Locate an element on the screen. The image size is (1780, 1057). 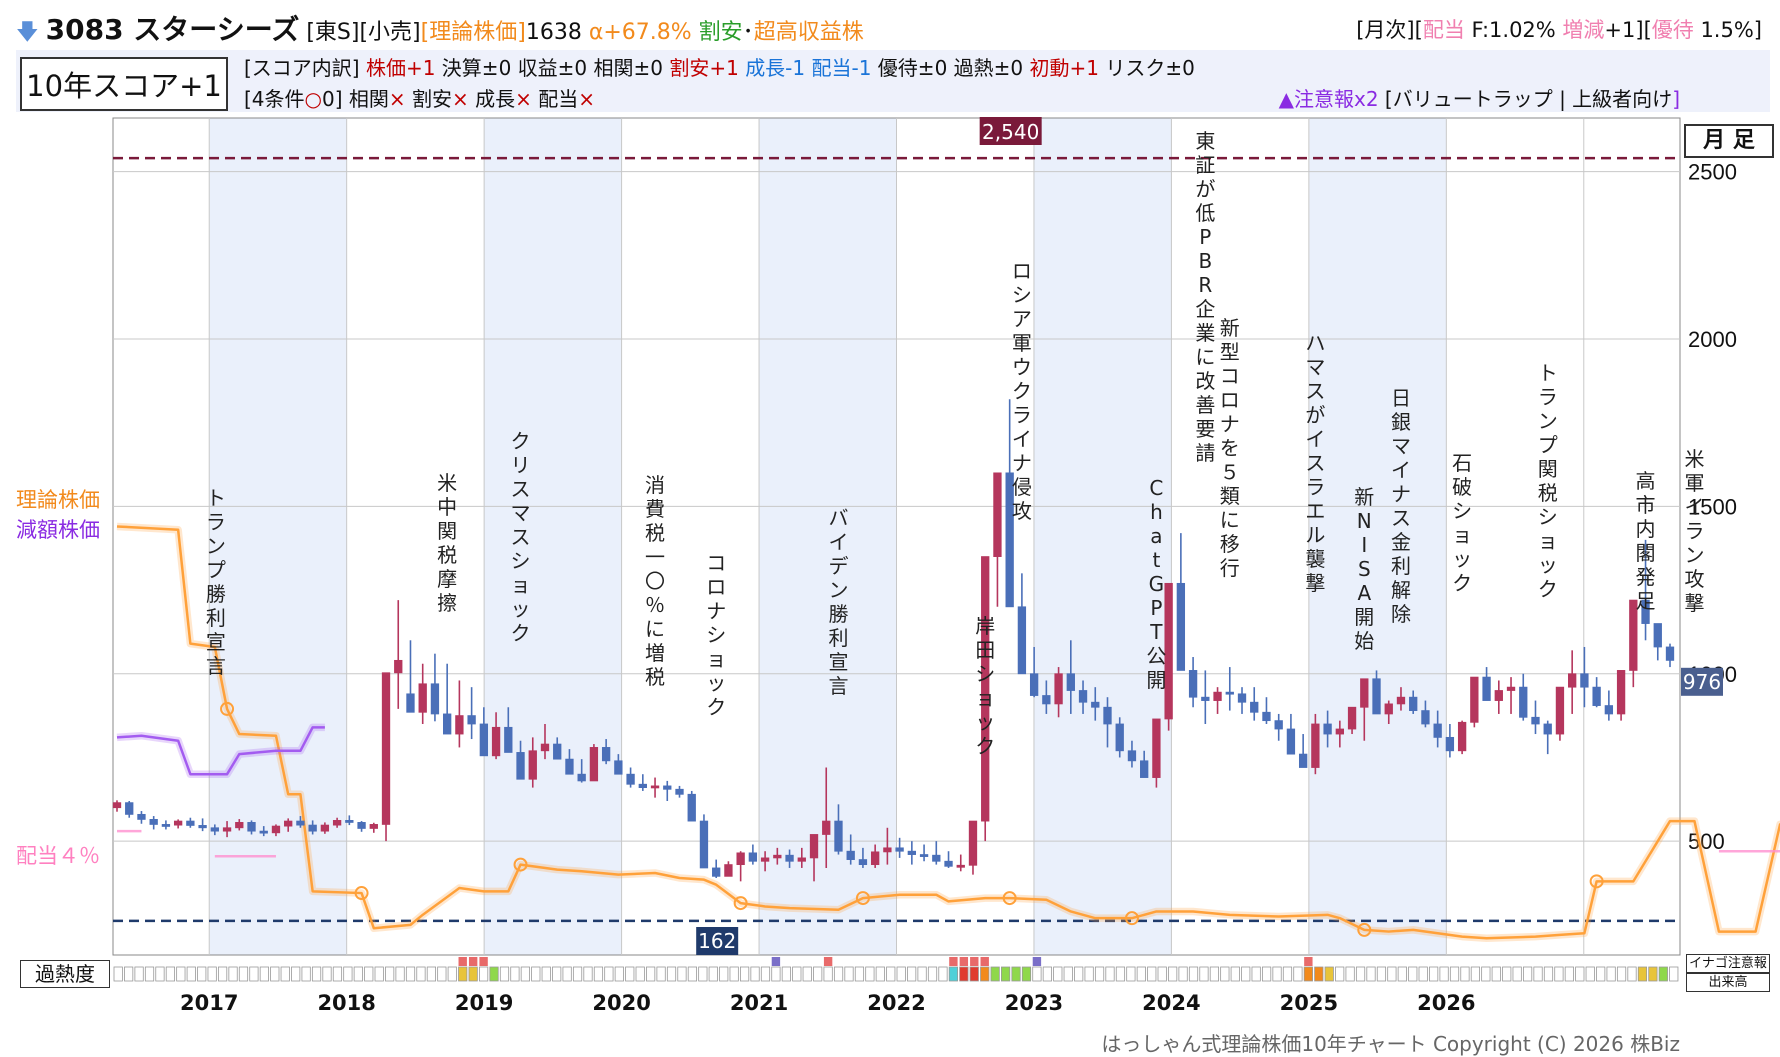
event-annotation-14: 石破ショック is located at coordinates (1462, 523).